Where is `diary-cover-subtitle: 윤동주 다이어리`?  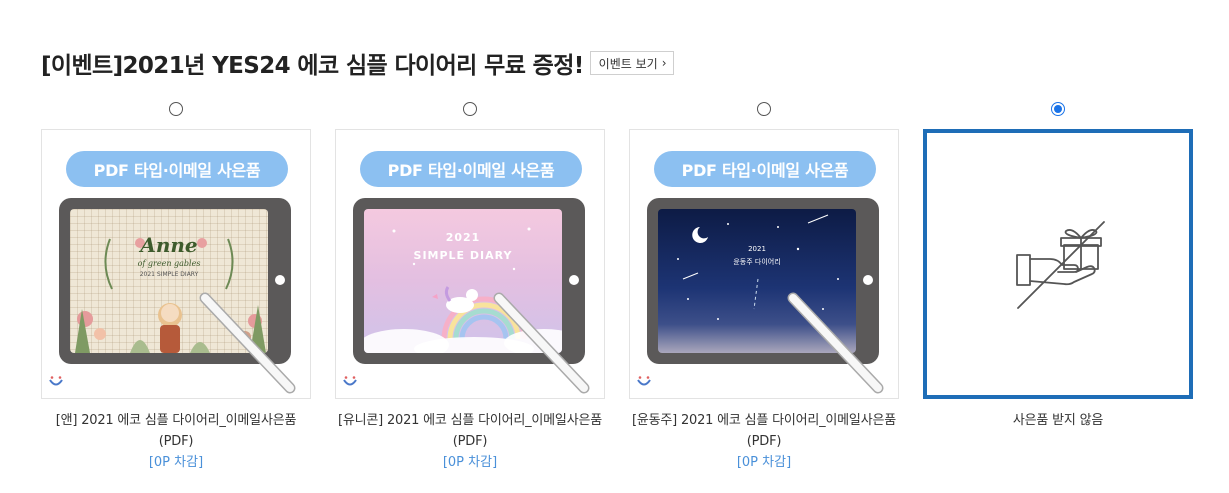
diary-cover-subtitle: 윤동주 다이어리 is located at coordinates (757, 262).